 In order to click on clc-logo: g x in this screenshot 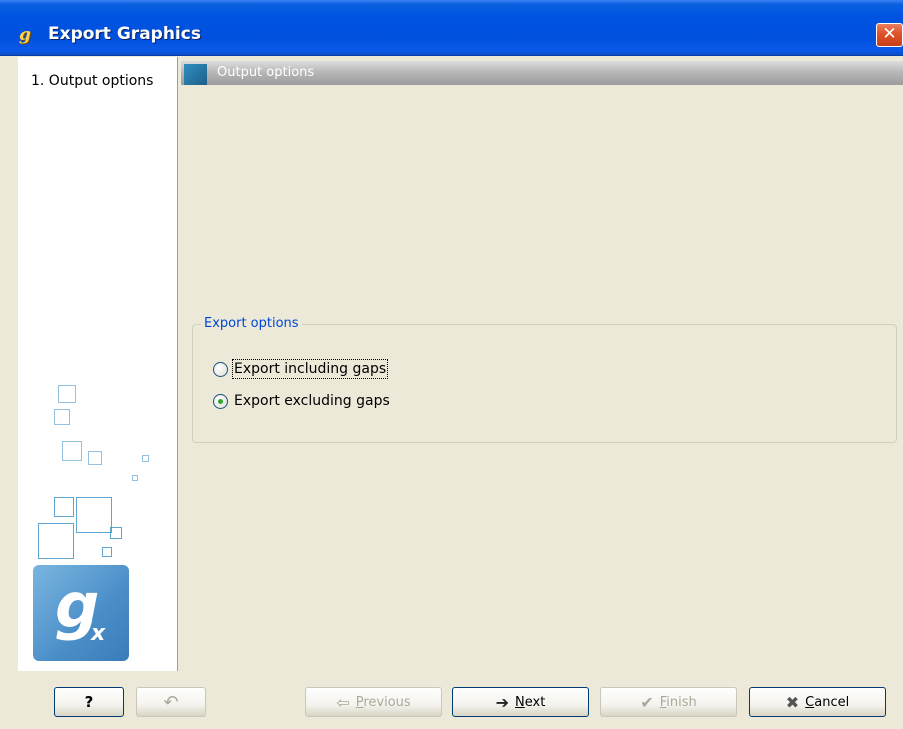, I will do `click(81, 613)`.